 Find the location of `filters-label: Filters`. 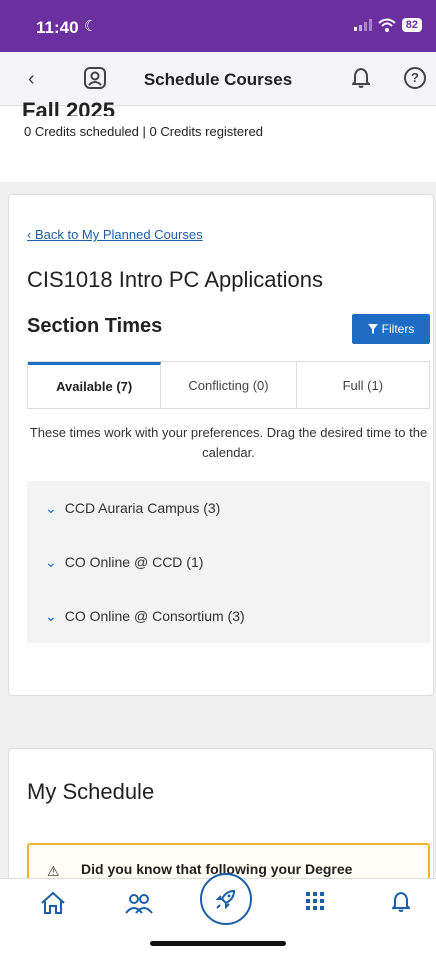

filters-label: Filters is located at coordinates (398, 329).